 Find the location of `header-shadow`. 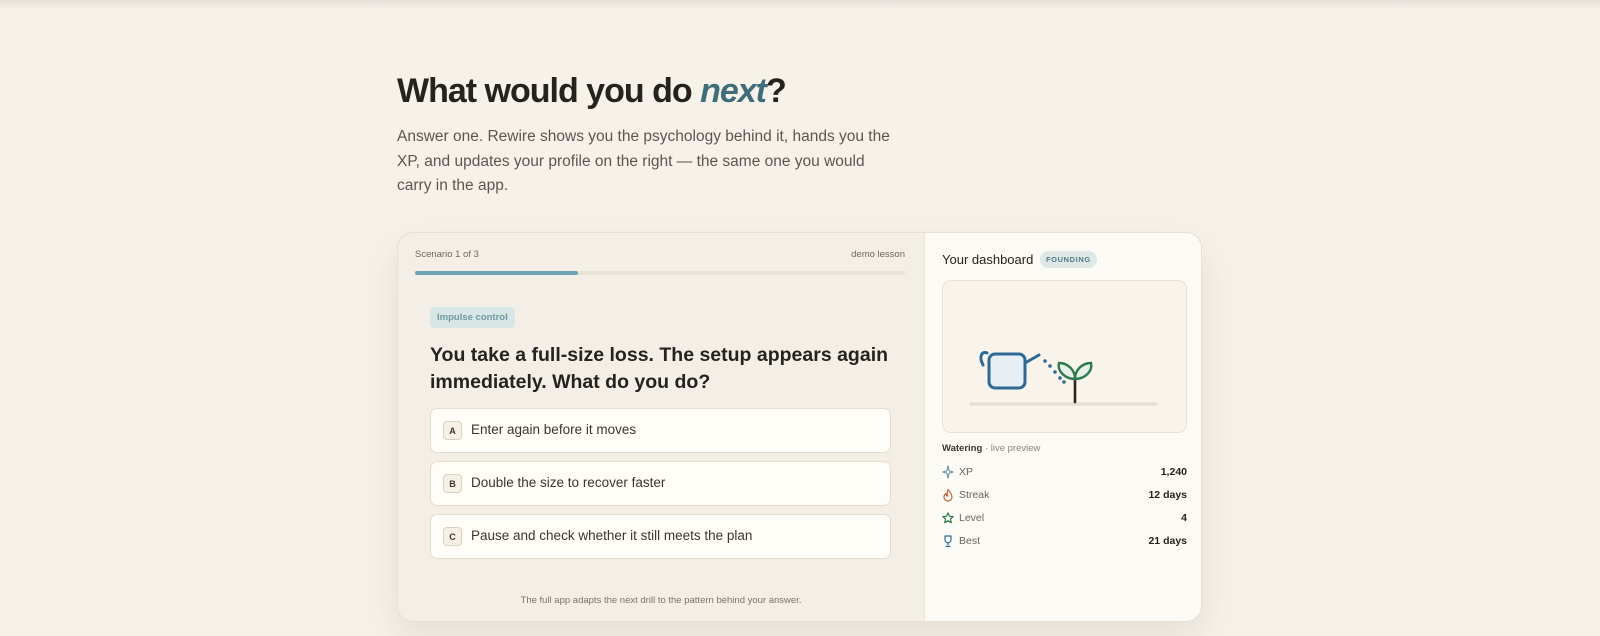

header-shadow is located at coordinates (800, 5).